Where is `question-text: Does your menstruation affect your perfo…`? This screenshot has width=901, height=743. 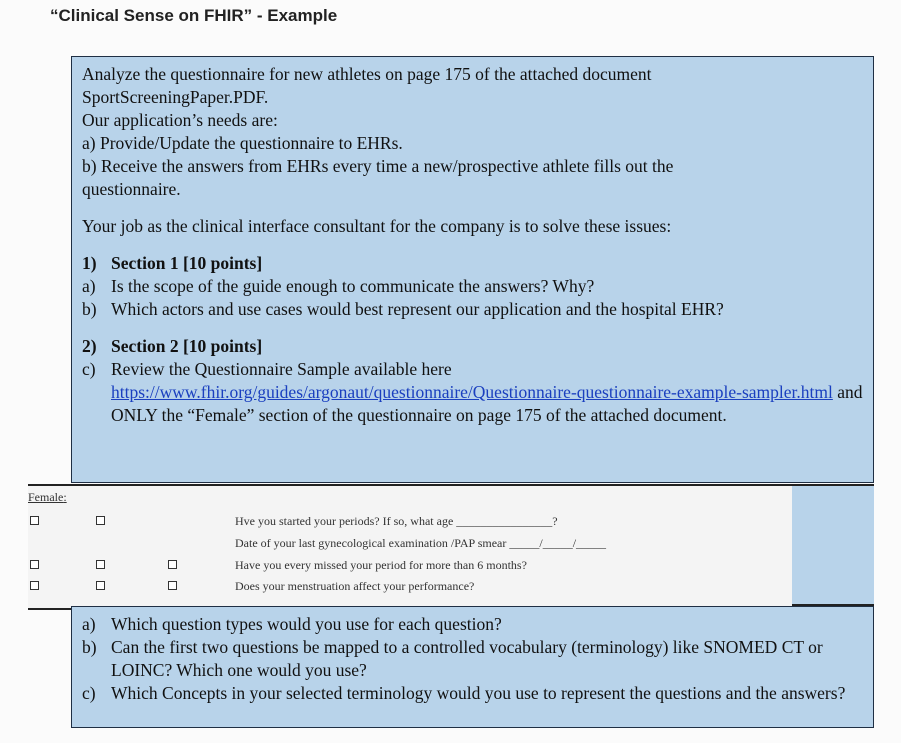
question-text: Does your menstruation affect your perfo… is located at coordinates (355, 586).